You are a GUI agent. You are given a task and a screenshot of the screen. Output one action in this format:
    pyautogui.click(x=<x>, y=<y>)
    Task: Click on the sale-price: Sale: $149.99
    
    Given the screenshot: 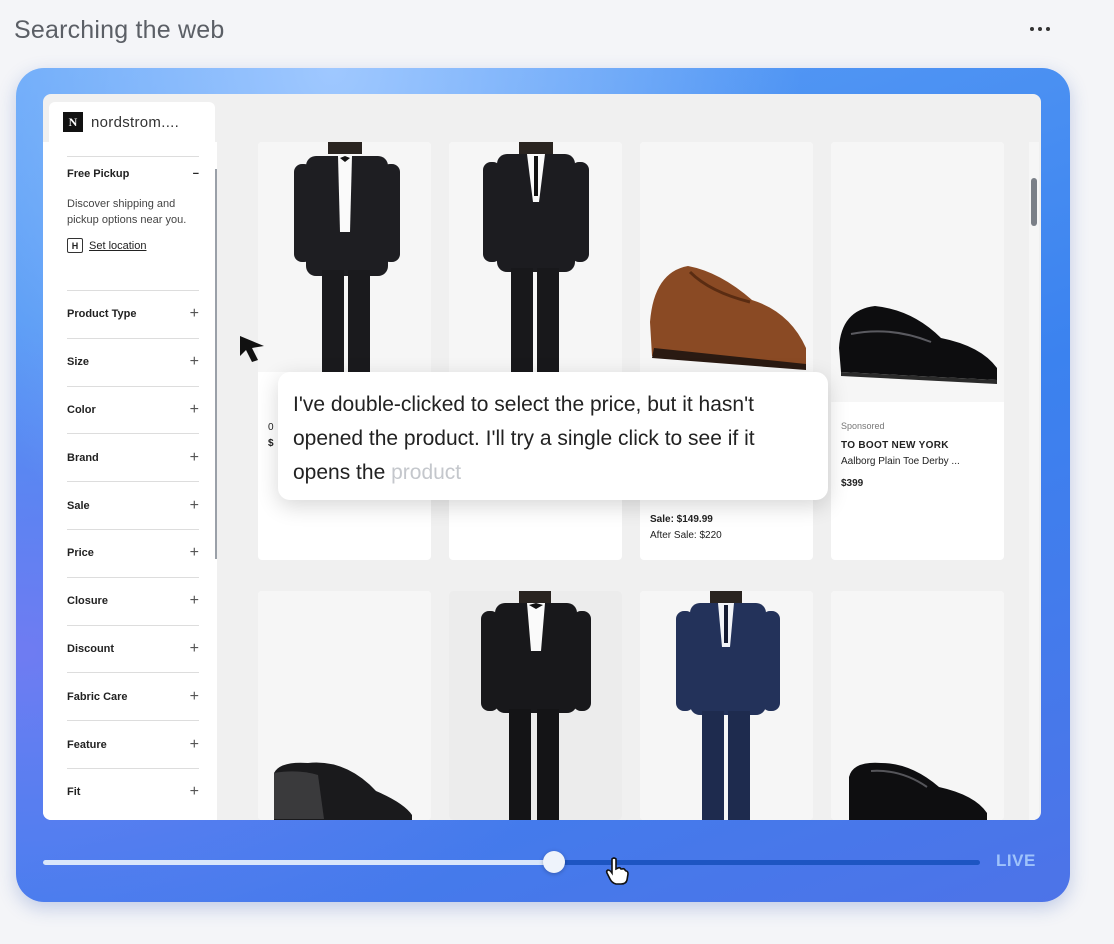 What is the action you would take?
    pyautogui.click(x=681, y=519)
    